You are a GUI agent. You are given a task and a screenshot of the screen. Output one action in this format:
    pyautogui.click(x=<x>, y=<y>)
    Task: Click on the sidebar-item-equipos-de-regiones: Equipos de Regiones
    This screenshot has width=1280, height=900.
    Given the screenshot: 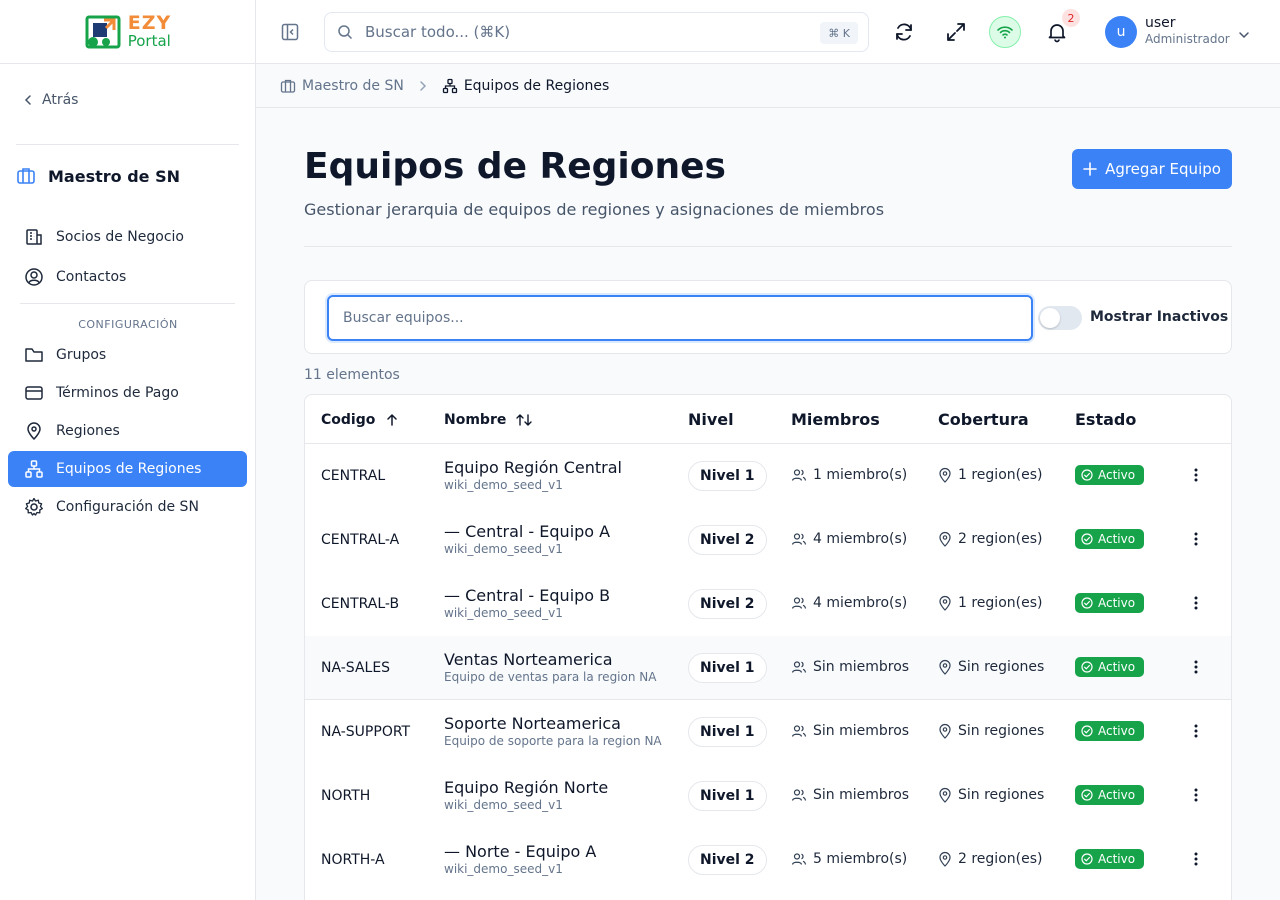 What is the action you would take?
    pyautogui.click(x=127, y=469)
    